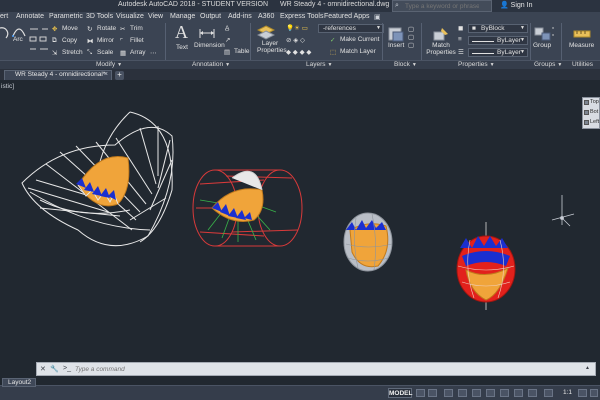  What do you see at coordinates (483, 41) in the screenshot?
I see `linetype-sample` at bounding box center [483, 41].